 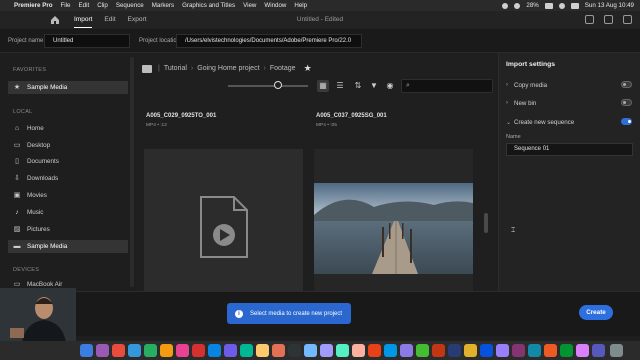 What do you see at coordinates (134, 350) in the screenshot?
I see `safari-icon` at bounding box center [134, 350].